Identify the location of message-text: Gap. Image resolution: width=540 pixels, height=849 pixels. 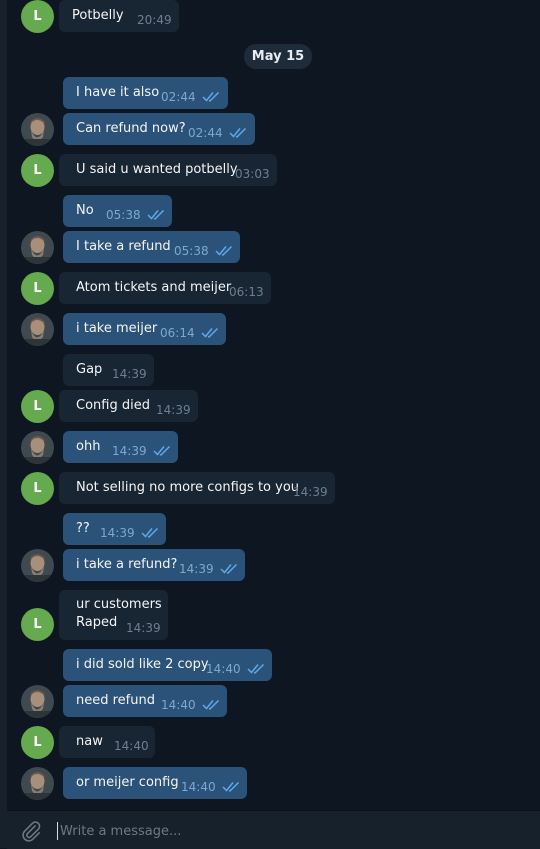
(89, 369).